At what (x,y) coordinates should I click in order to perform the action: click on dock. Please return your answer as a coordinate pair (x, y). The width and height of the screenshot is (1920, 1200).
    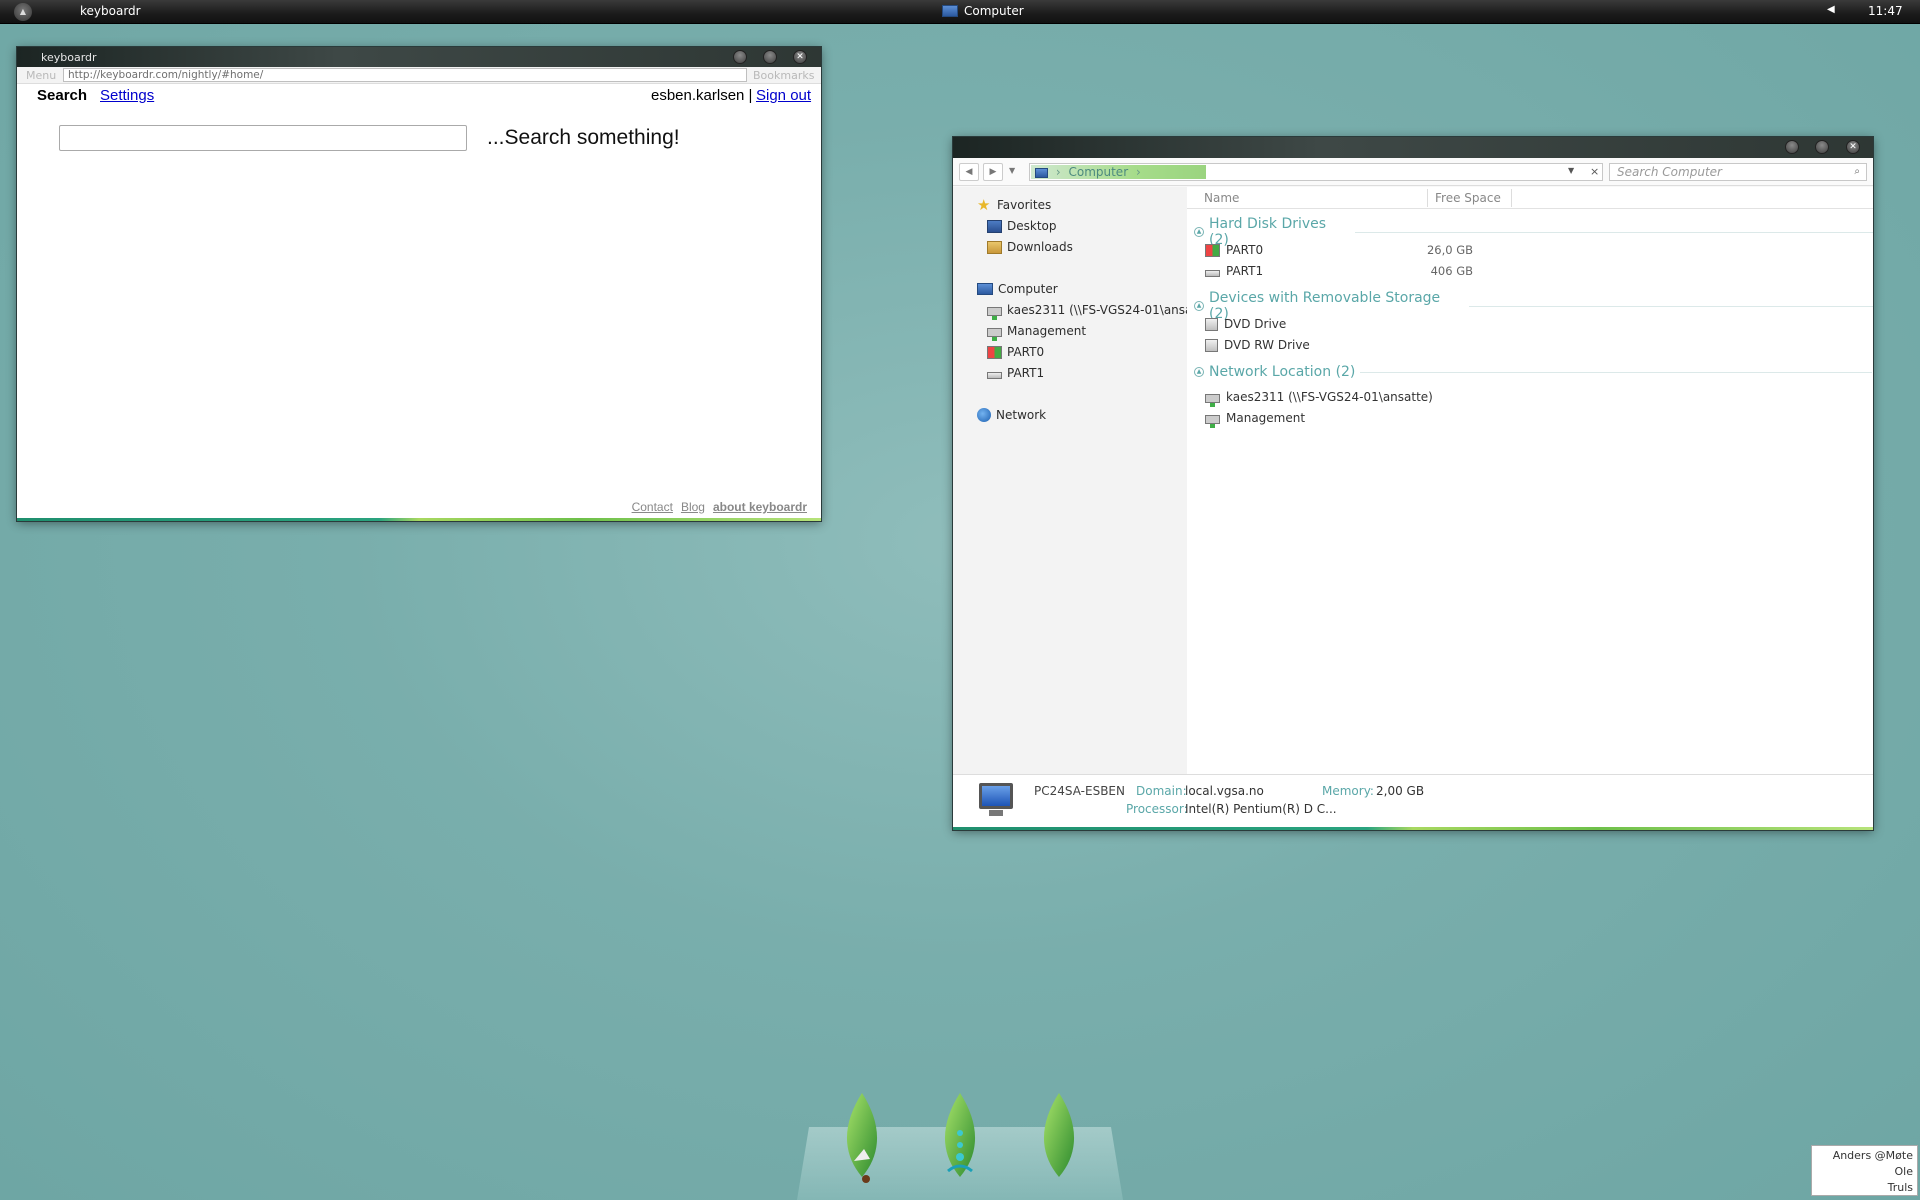
    Looking at the image, I should click on (960, 1146).